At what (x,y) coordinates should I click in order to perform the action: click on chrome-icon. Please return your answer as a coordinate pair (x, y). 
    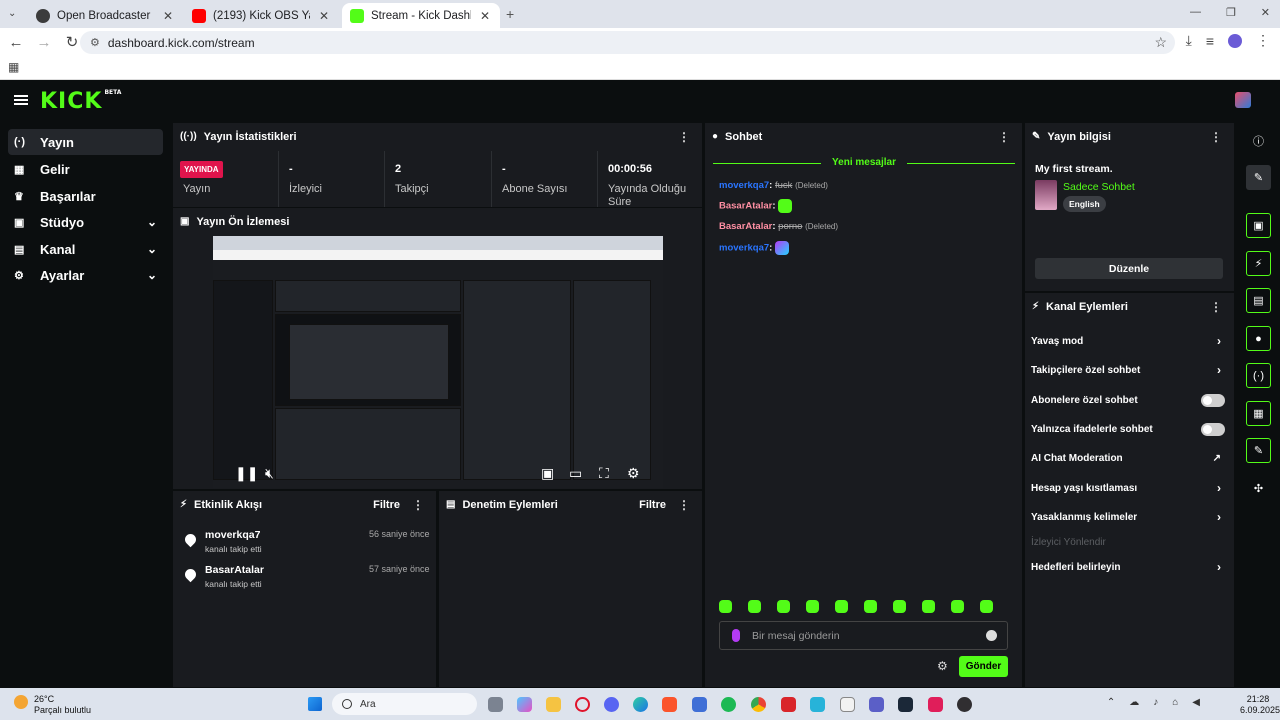
    Looking at the image, I should click on (758, 704).